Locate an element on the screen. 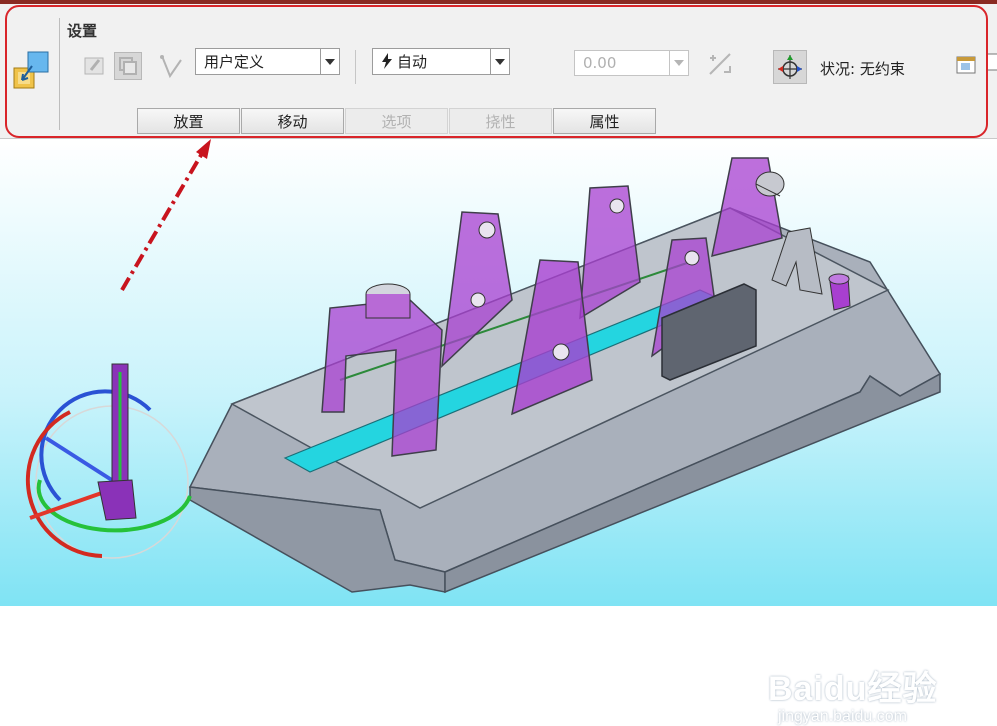 The height and width of the screenshot is (726, 997). watermark-url: jingyan.baidu.com is located at coordinates (842, 716).